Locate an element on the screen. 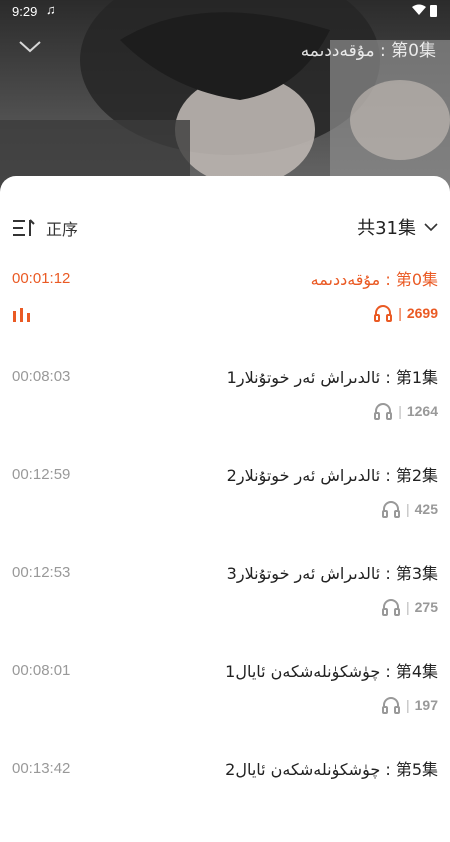 The height and width of the screenshot is (842, 450). play-count: | 197 is located at coordinates (409, 705).